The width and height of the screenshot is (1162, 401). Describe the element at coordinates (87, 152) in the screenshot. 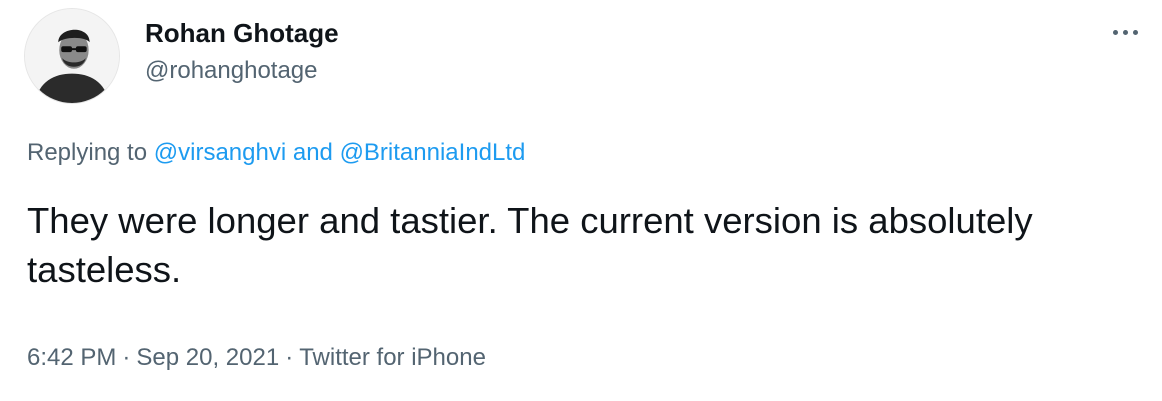

I see `replying-prefix: Replying to` at that location.